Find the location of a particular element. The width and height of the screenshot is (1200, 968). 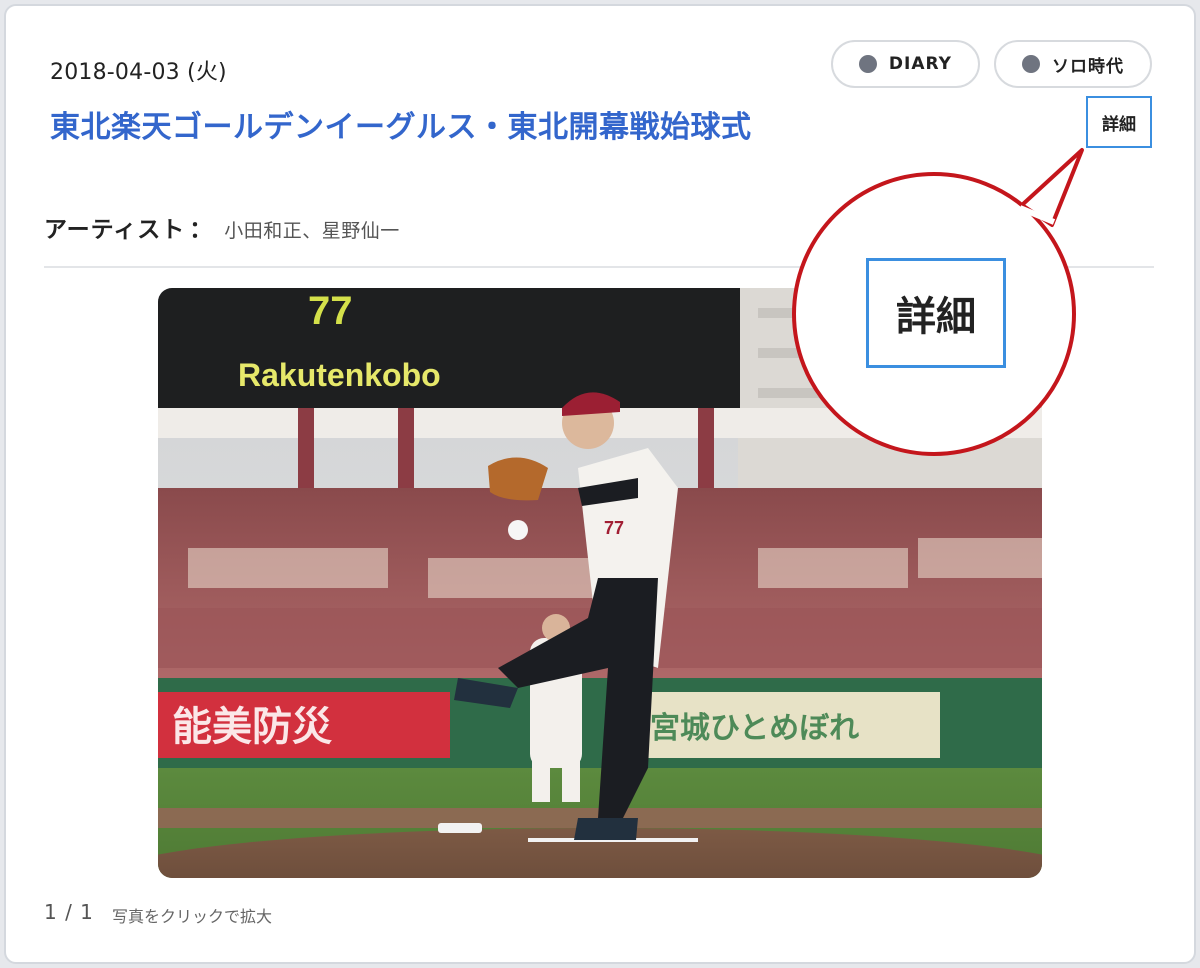

tag-label: ソロ時代 is located at coordinates (1088, 66).